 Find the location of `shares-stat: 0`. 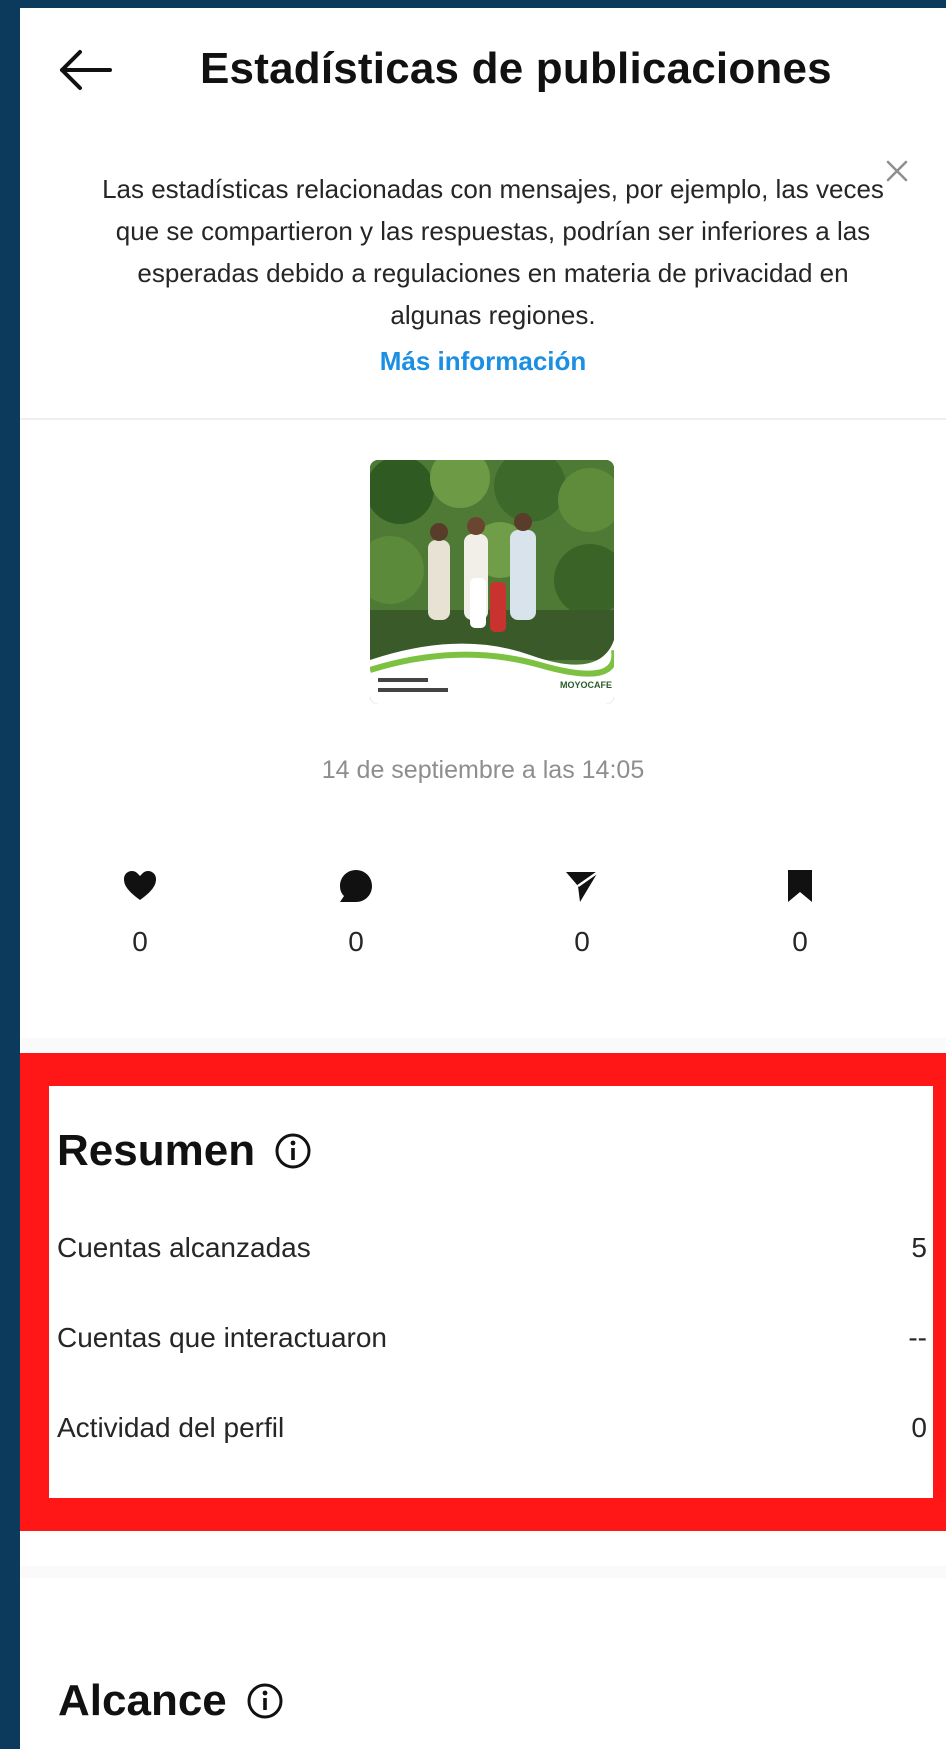

shares-stat: 0 is located at coordinates (582, 913).